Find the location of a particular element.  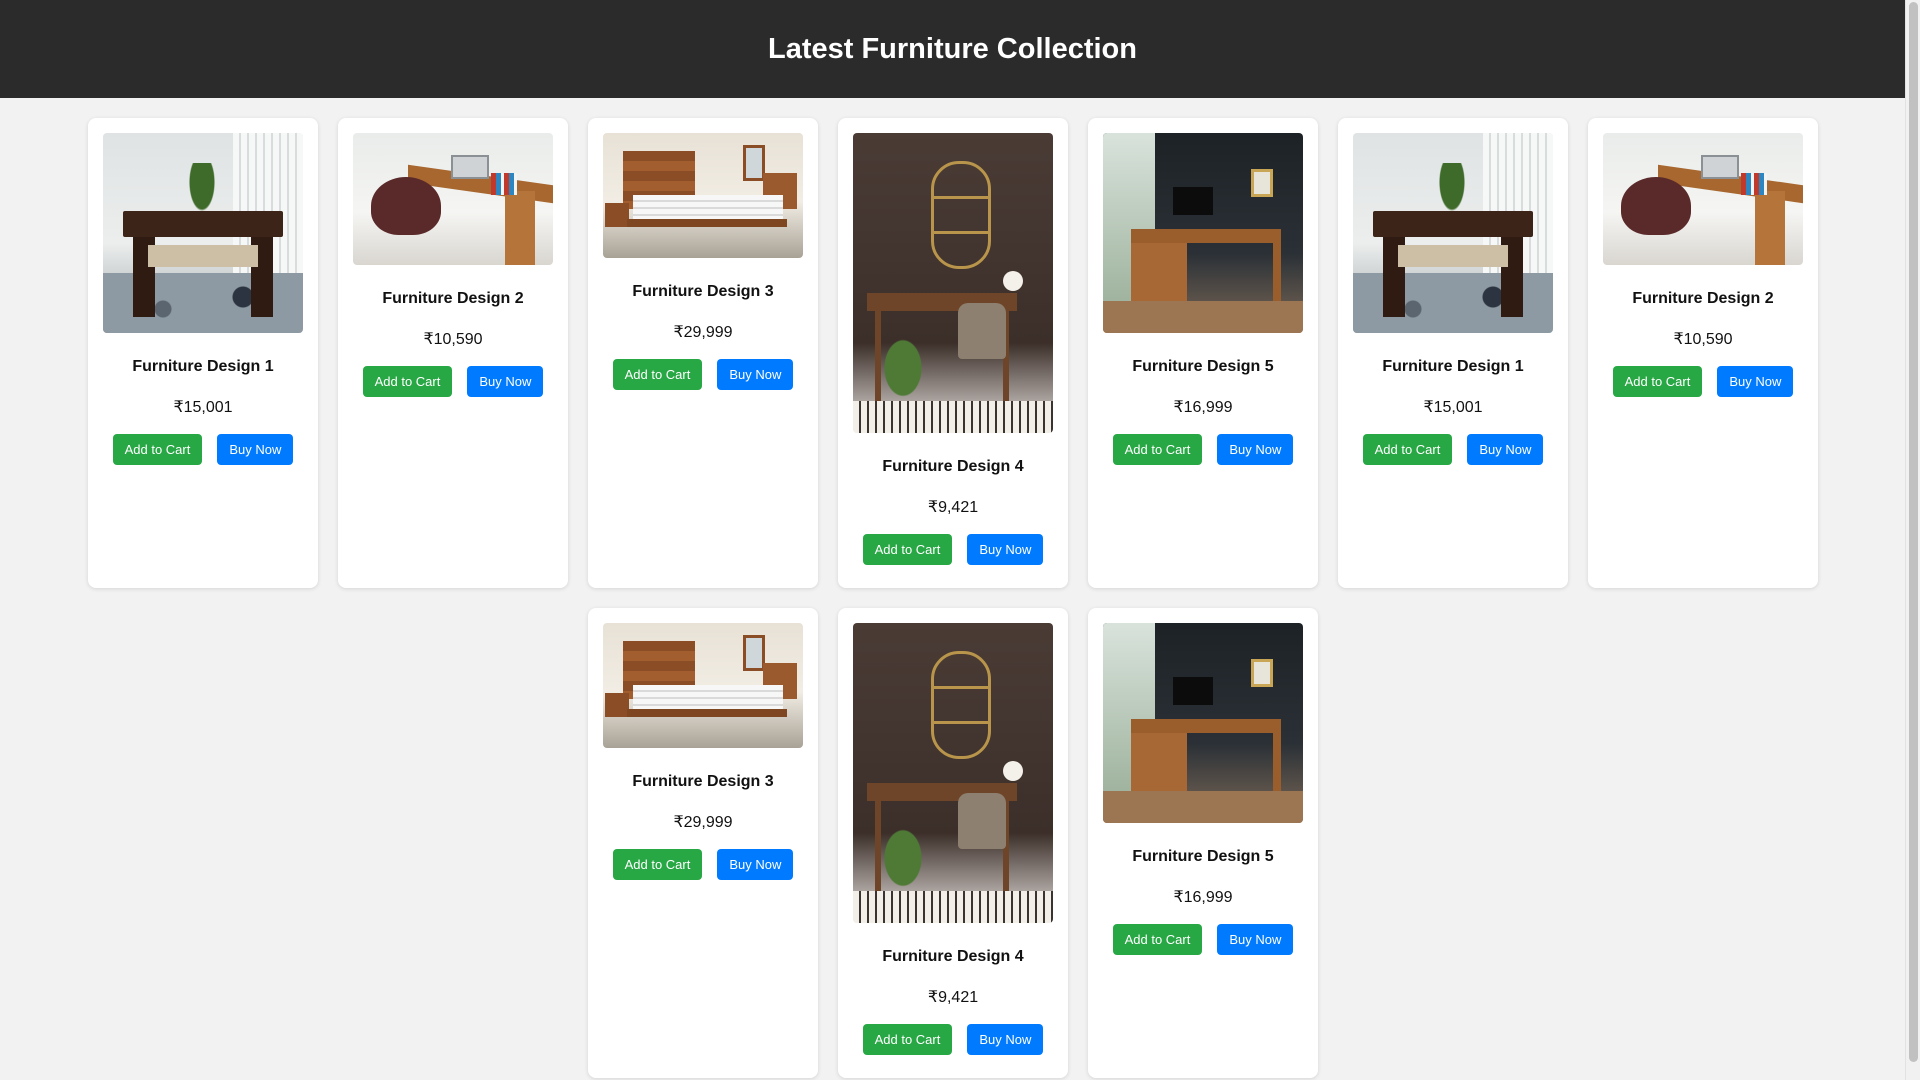

page-title: Latest Furniture Collection is located at coordinates (952, 48).